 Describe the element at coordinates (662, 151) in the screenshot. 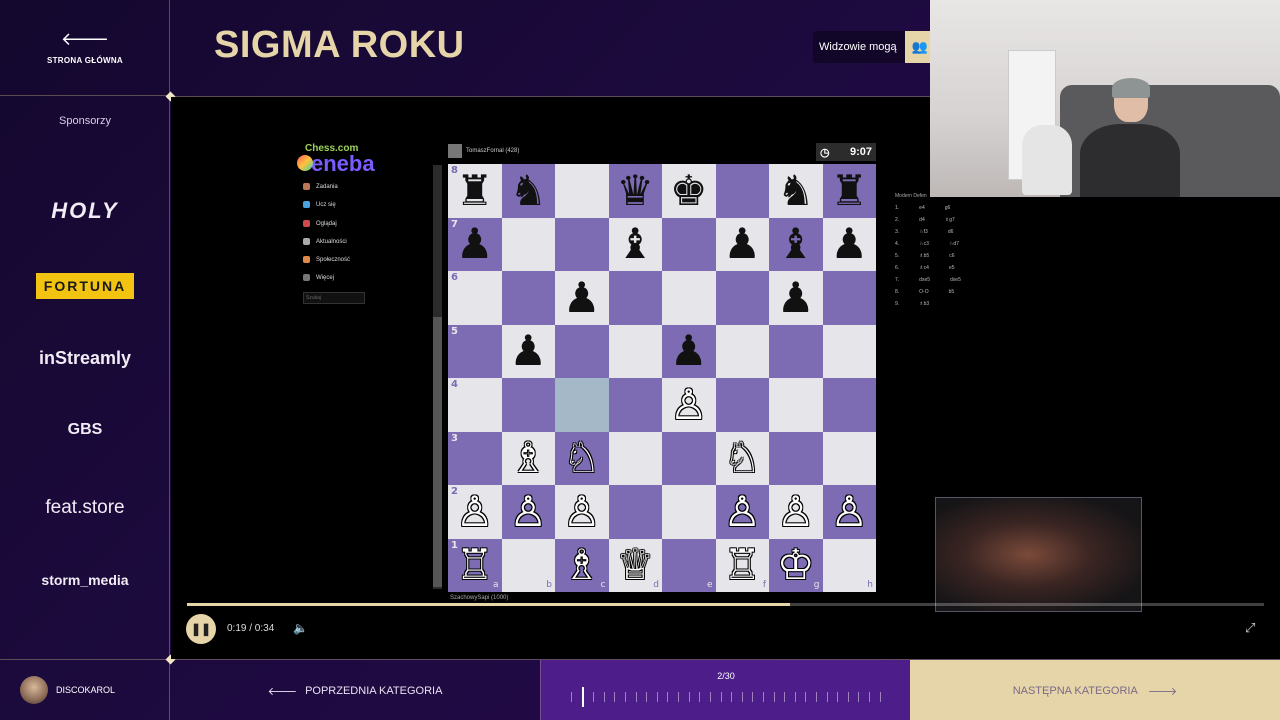

I see `top-player-bar: TomaszFornal (428)` at that location.